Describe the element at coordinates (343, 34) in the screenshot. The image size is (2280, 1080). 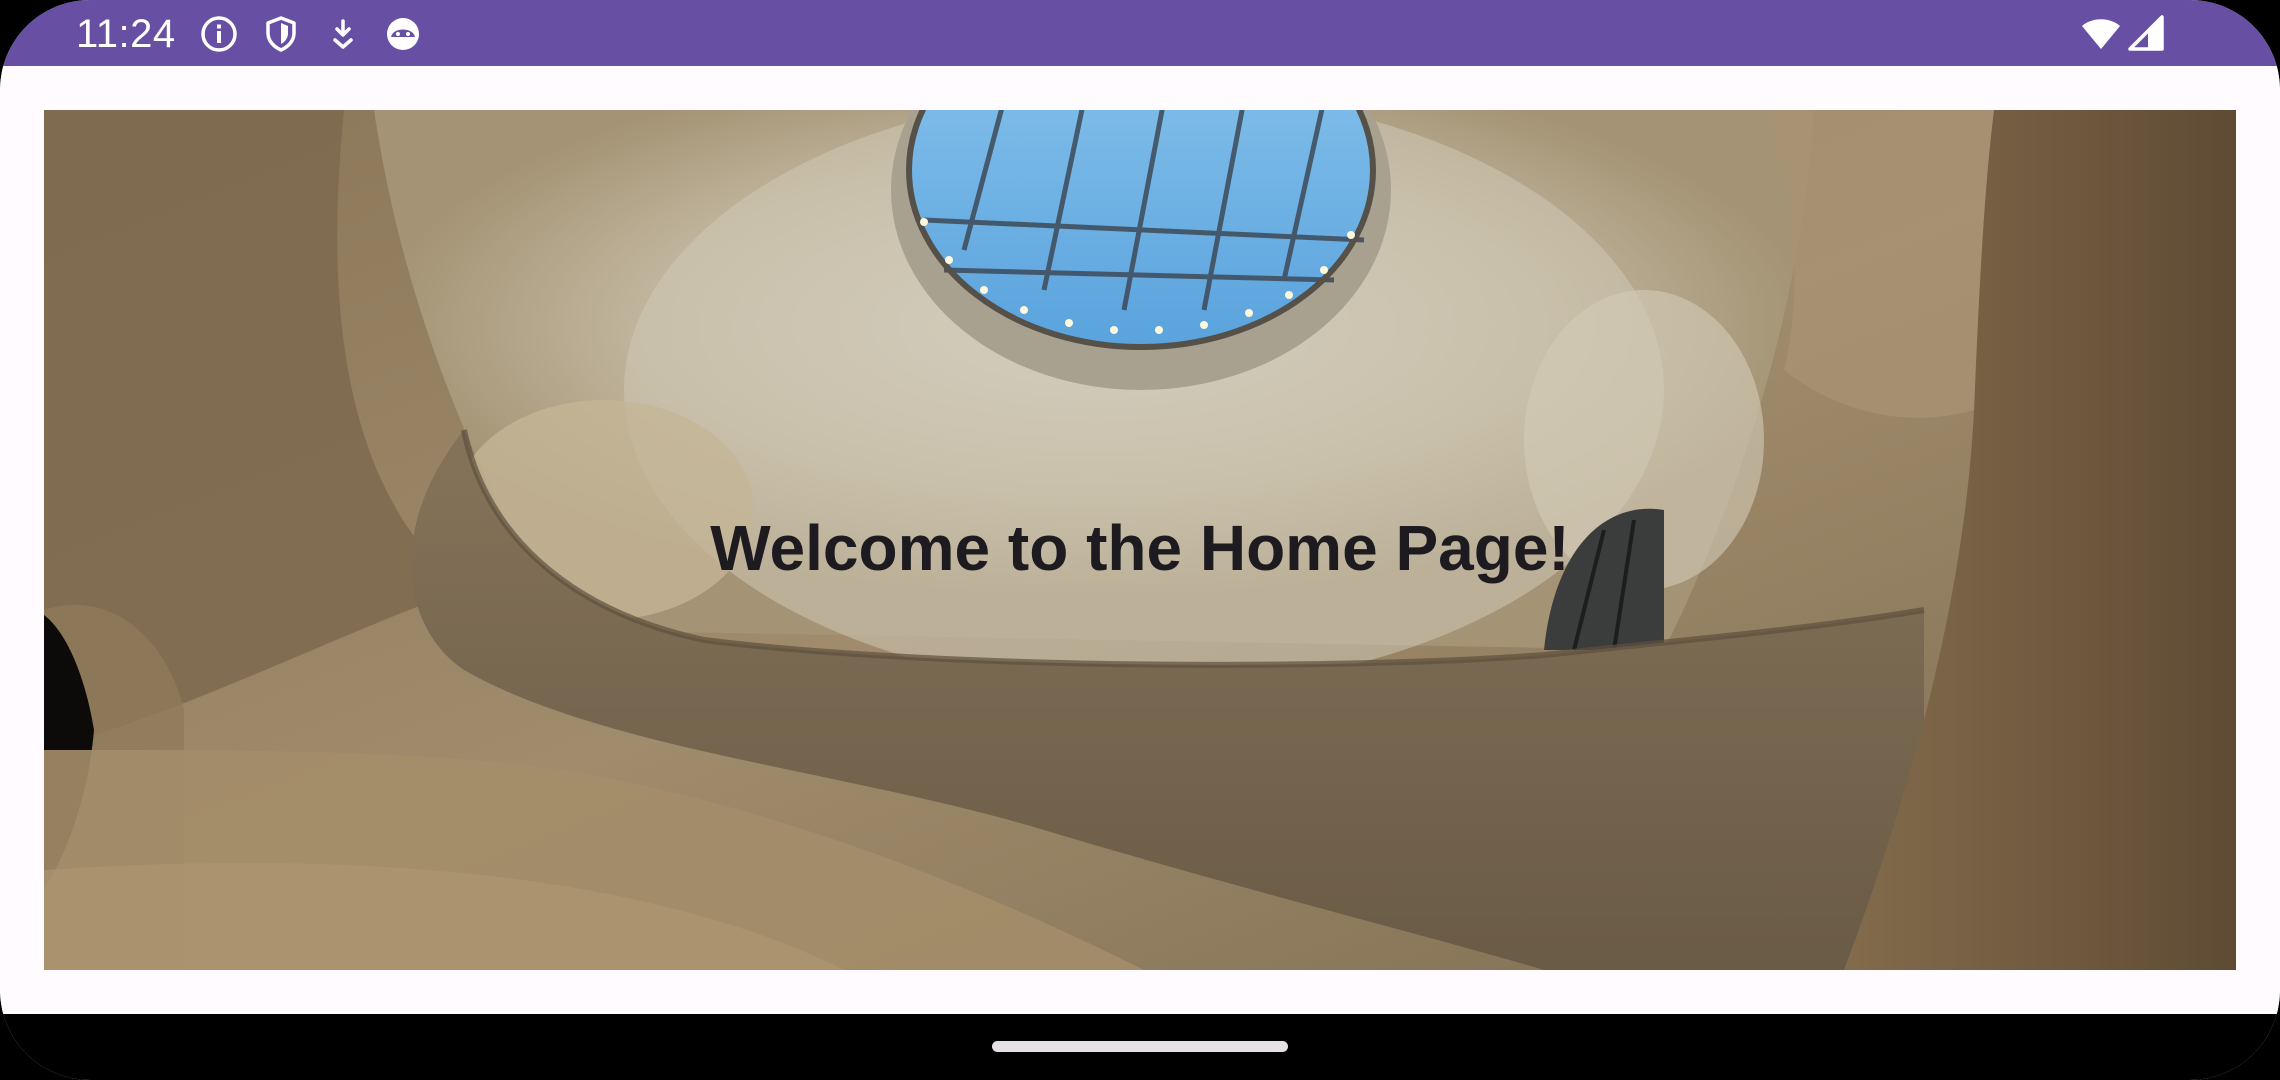
I see `download-icon` at that location.